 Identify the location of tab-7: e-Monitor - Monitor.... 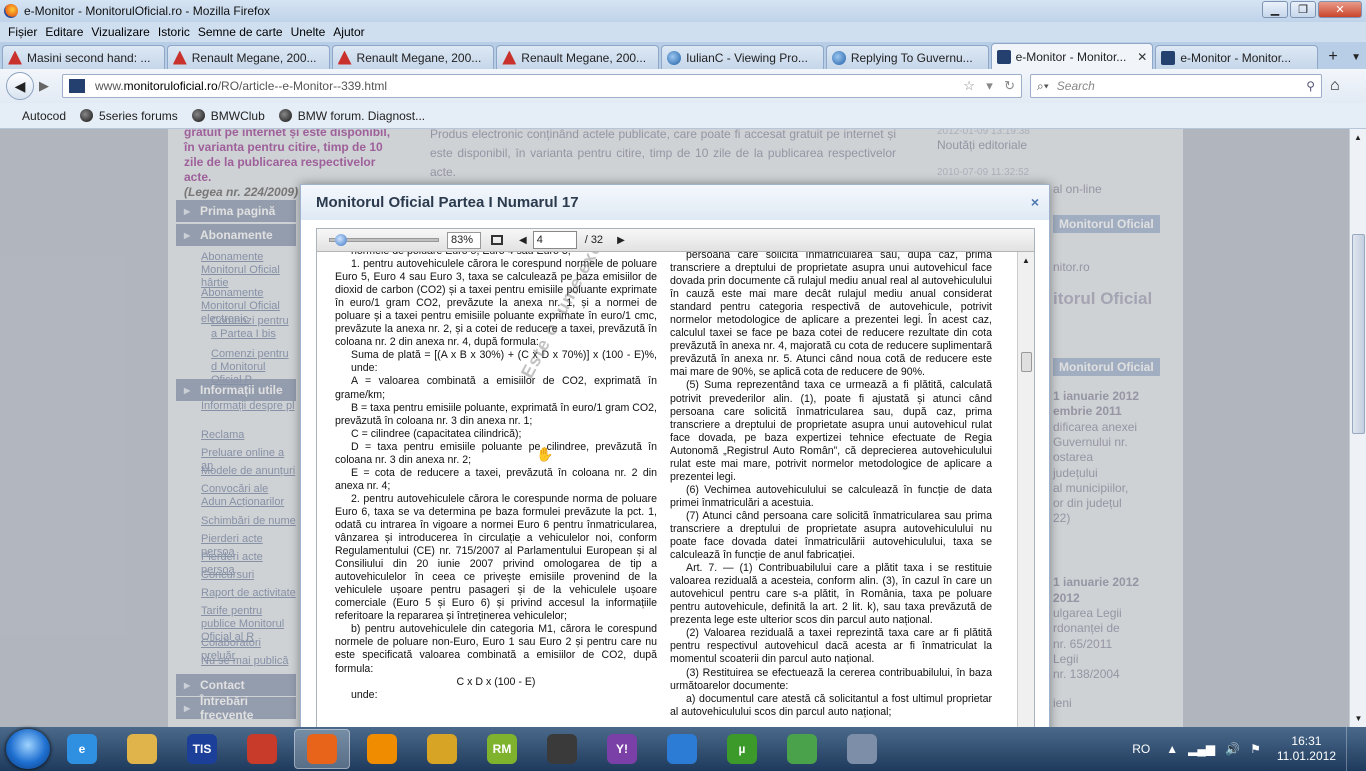
(1237, 57).